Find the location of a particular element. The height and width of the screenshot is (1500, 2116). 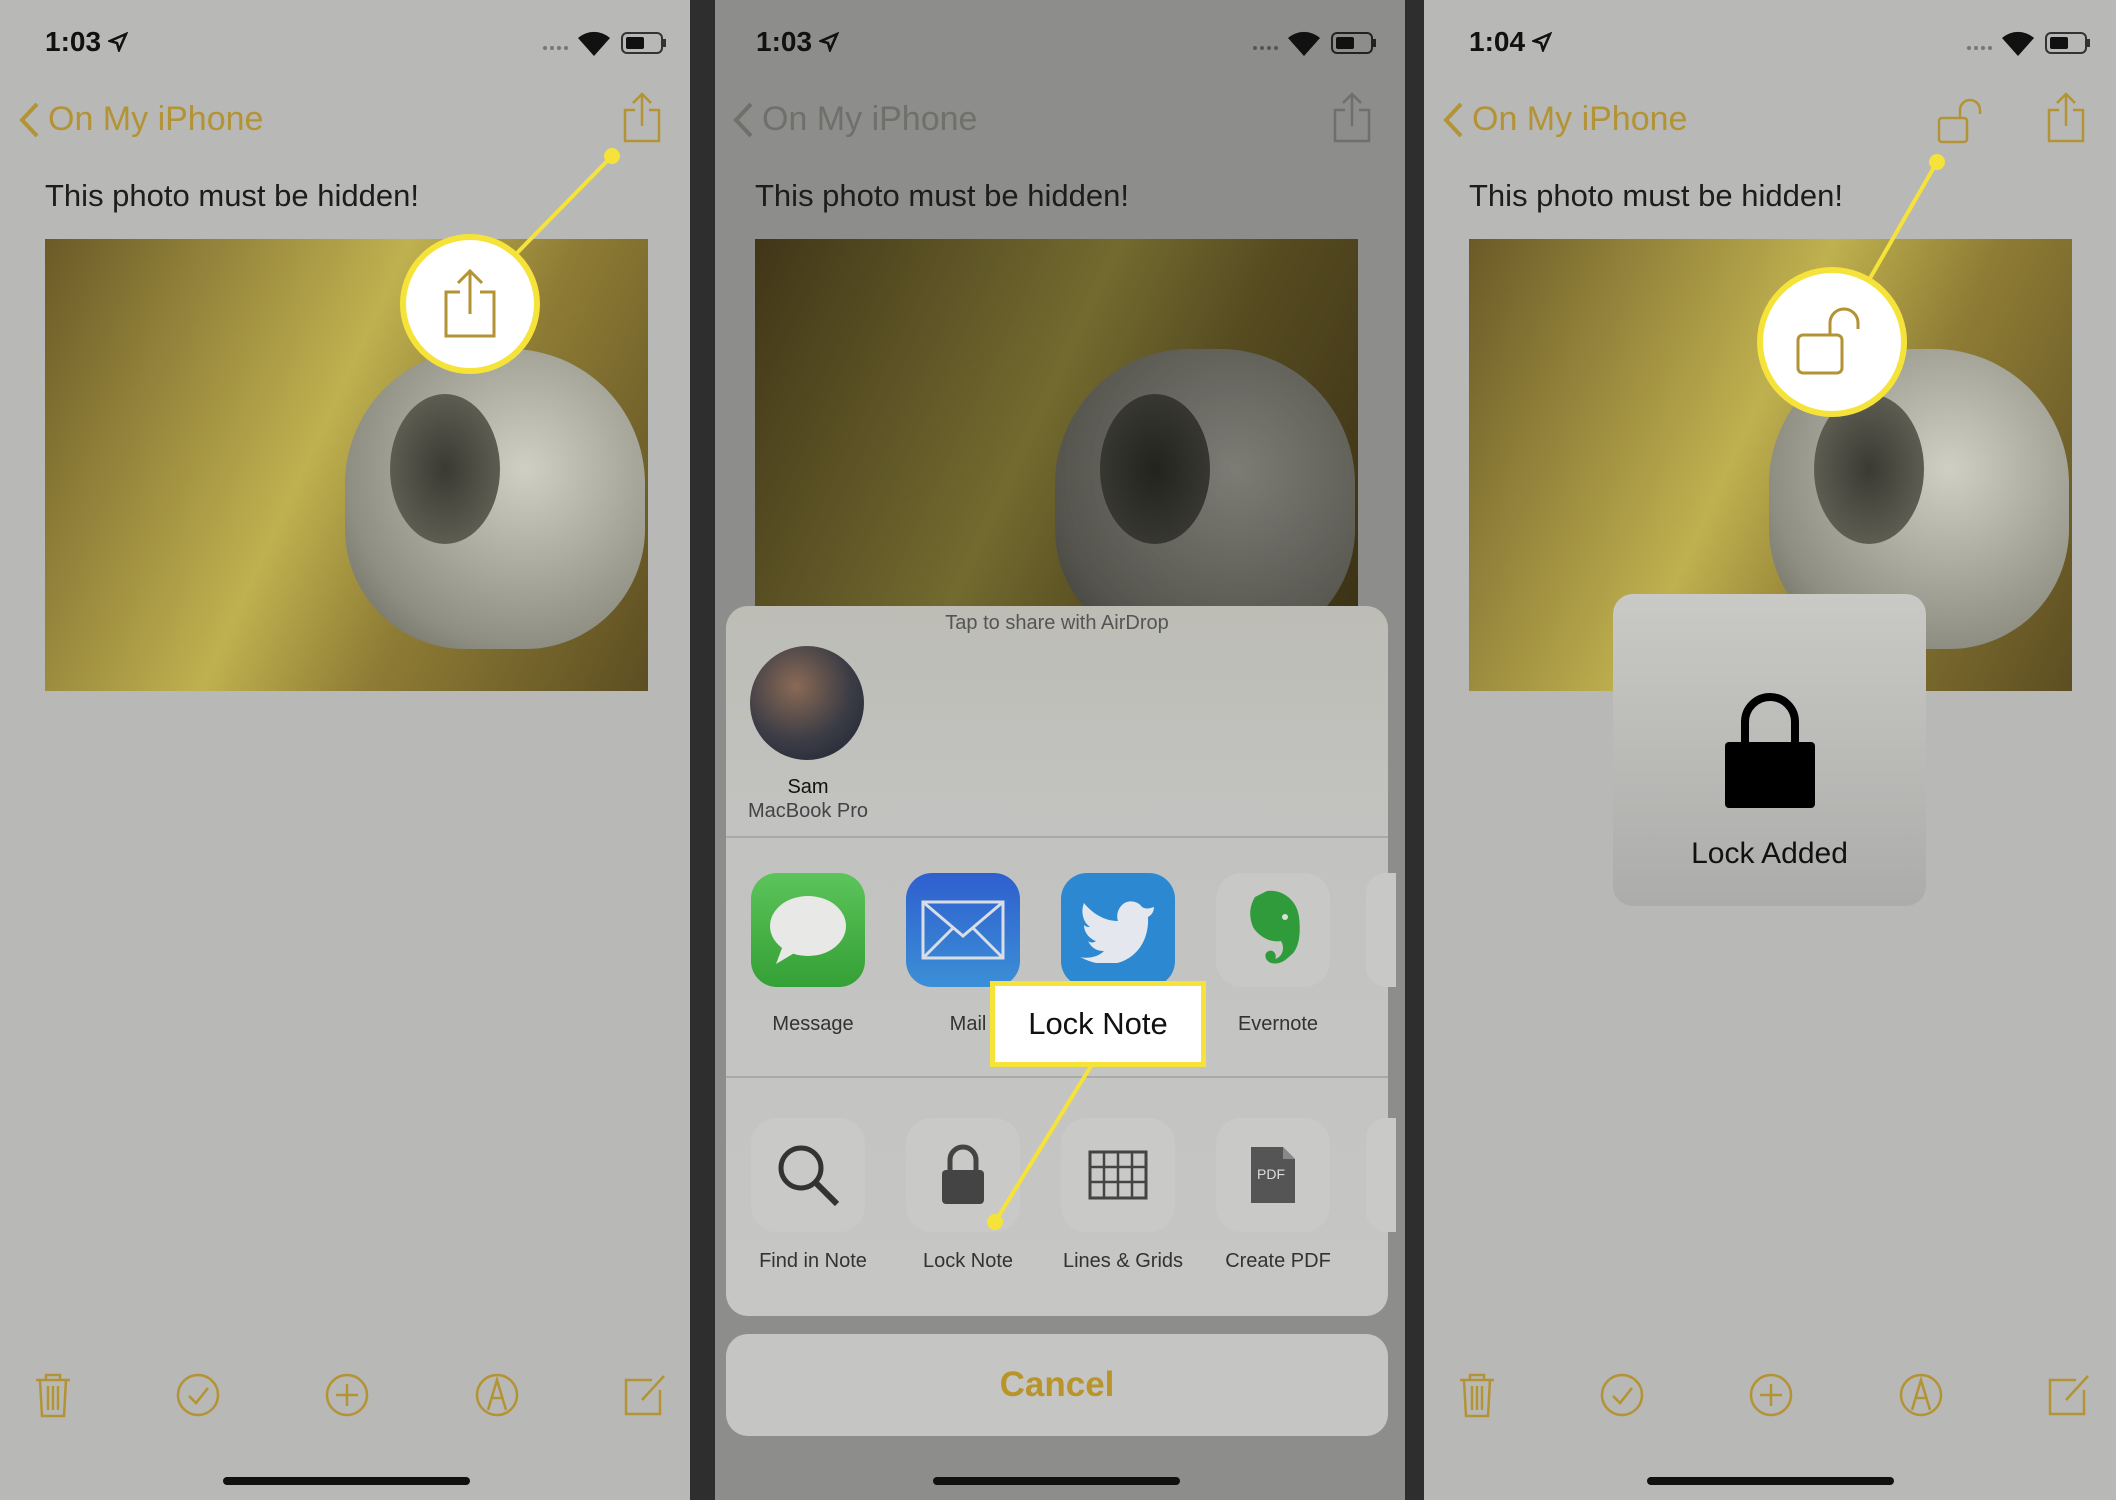

share-callout is located at coordinates (470, 304).